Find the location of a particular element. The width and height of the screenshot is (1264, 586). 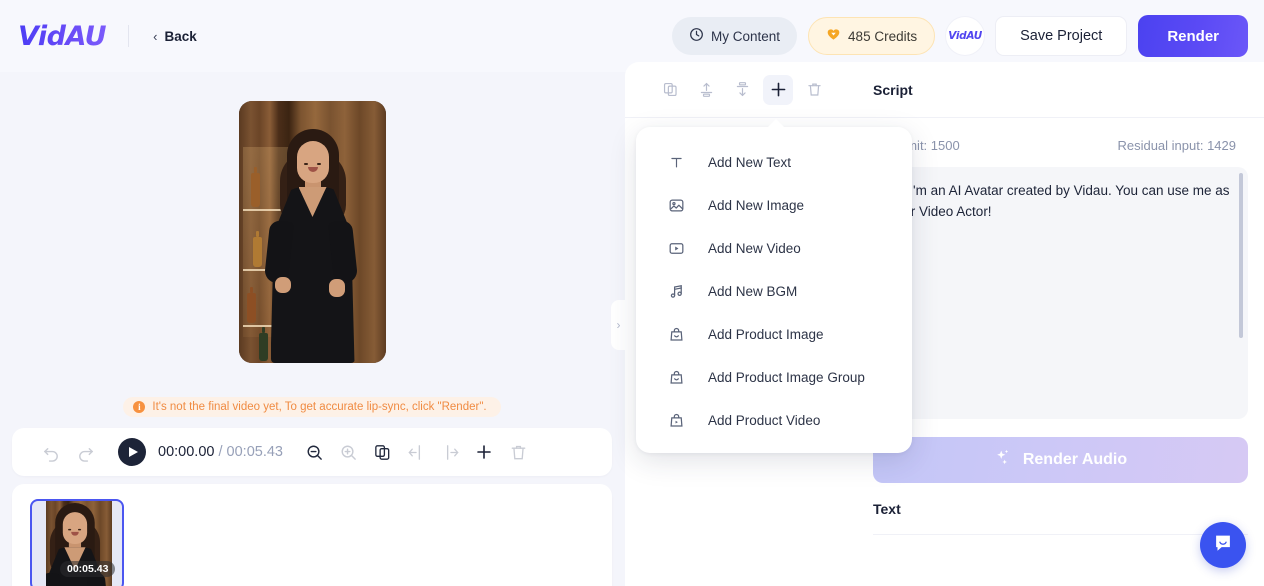

timeline: 00:05.43 is located at coordinates (312, 535).